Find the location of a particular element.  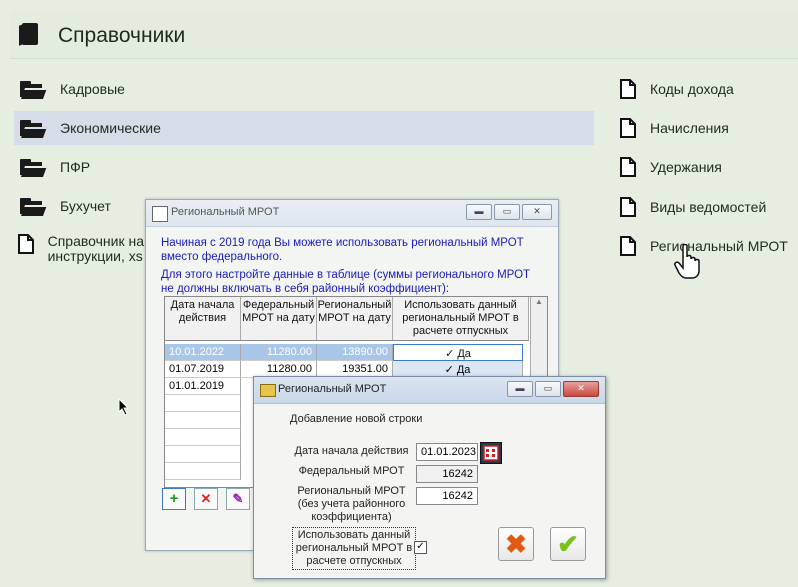

use-regional-checkbox: ✓ is located at coordinates (420, 547).